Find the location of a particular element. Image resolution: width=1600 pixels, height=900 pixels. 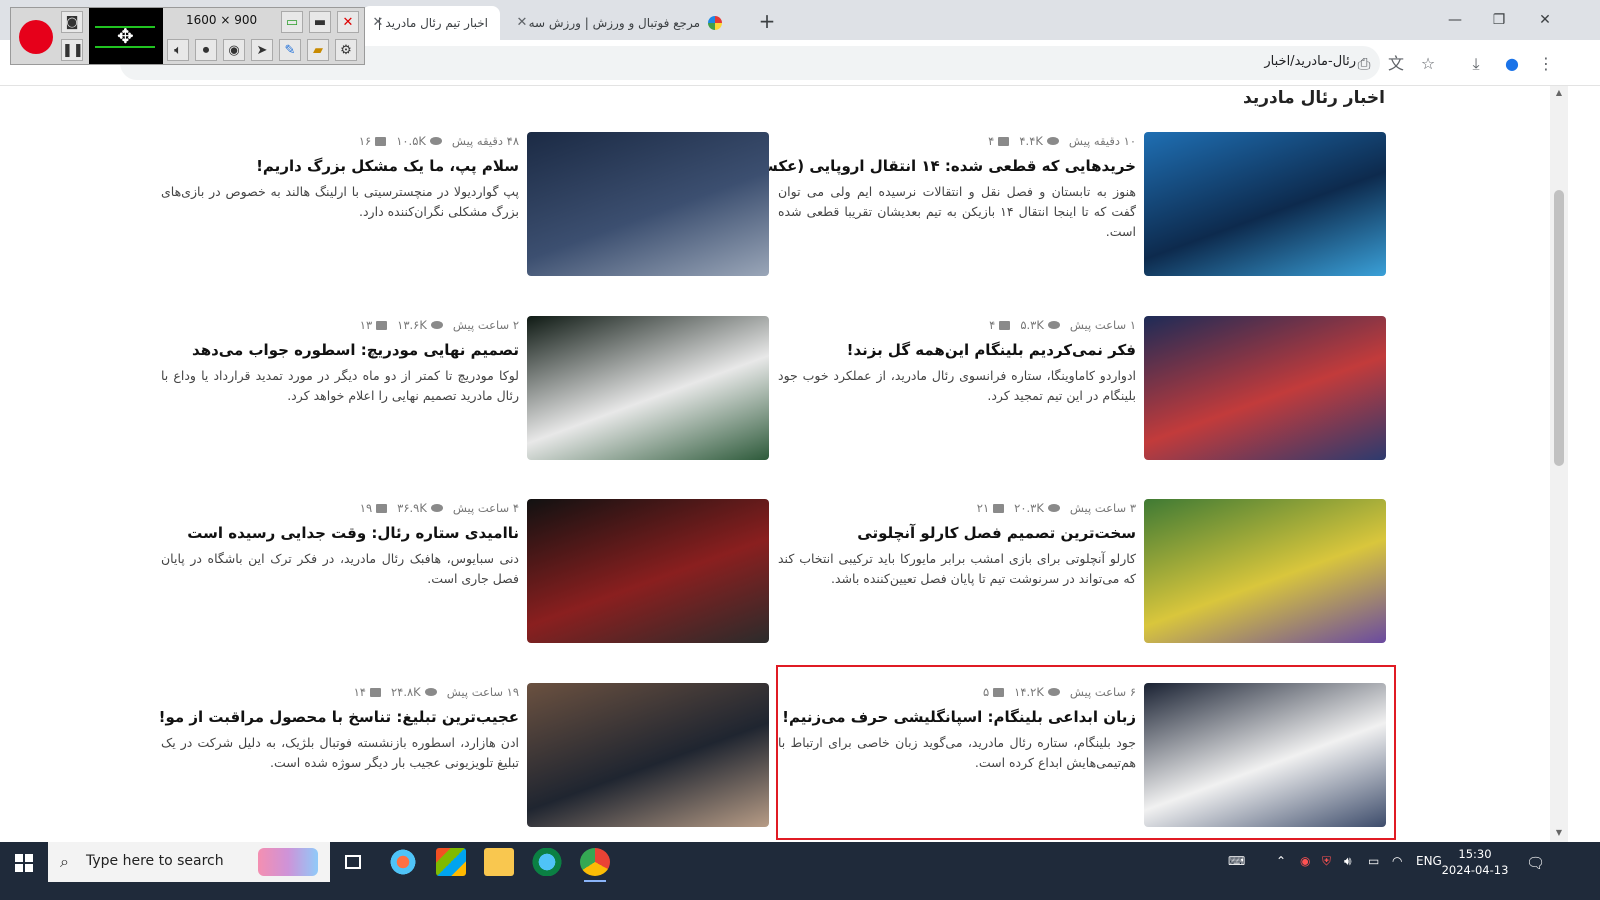

news-title: ناامیدی ستاره رئال: وقت جدایی رسیده است is located at coordinates (340, 533).